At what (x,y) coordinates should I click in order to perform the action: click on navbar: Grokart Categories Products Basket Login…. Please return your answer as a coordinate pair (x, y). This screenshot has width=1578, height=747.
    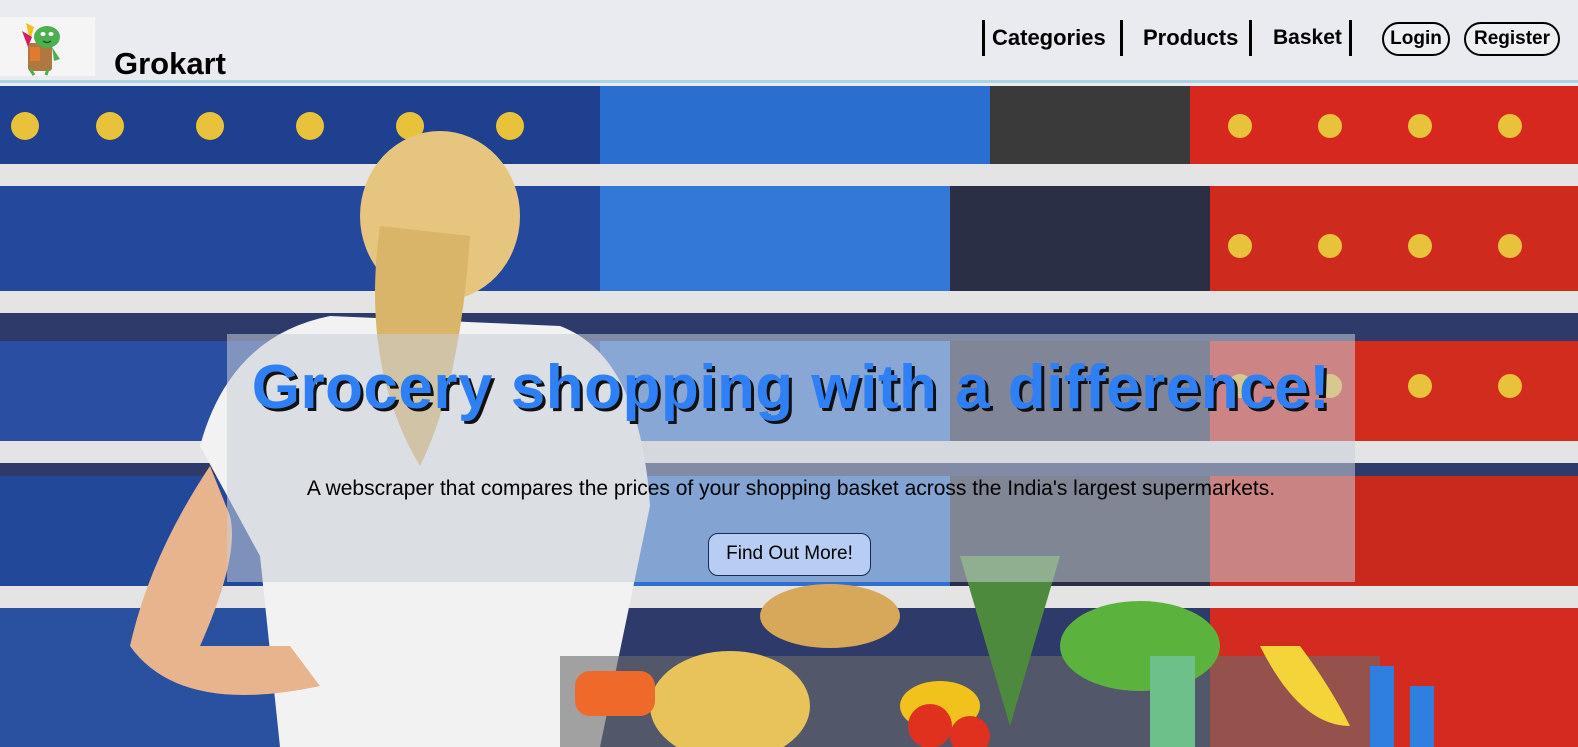
    Looking at the image, I should click on (789, 41).